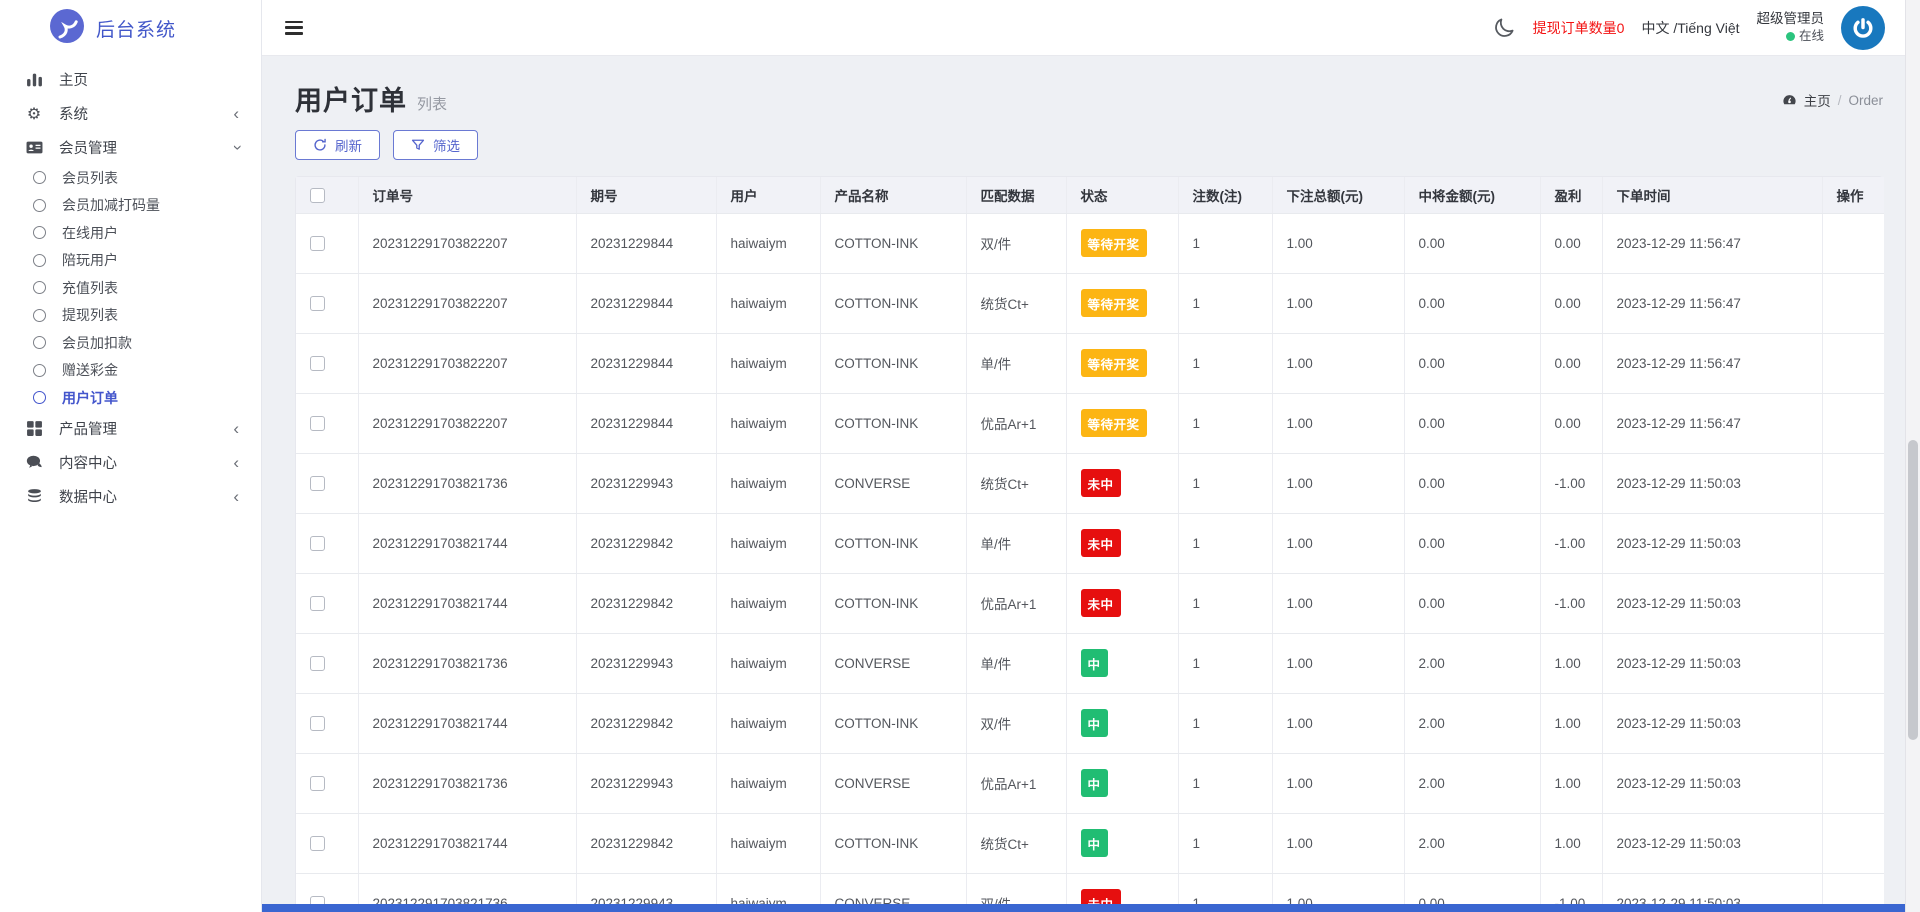  Describe the element at coordinates (130, 398) in the screenshot. I see `sidebar-item-用户订单: 用户订单` at that location.